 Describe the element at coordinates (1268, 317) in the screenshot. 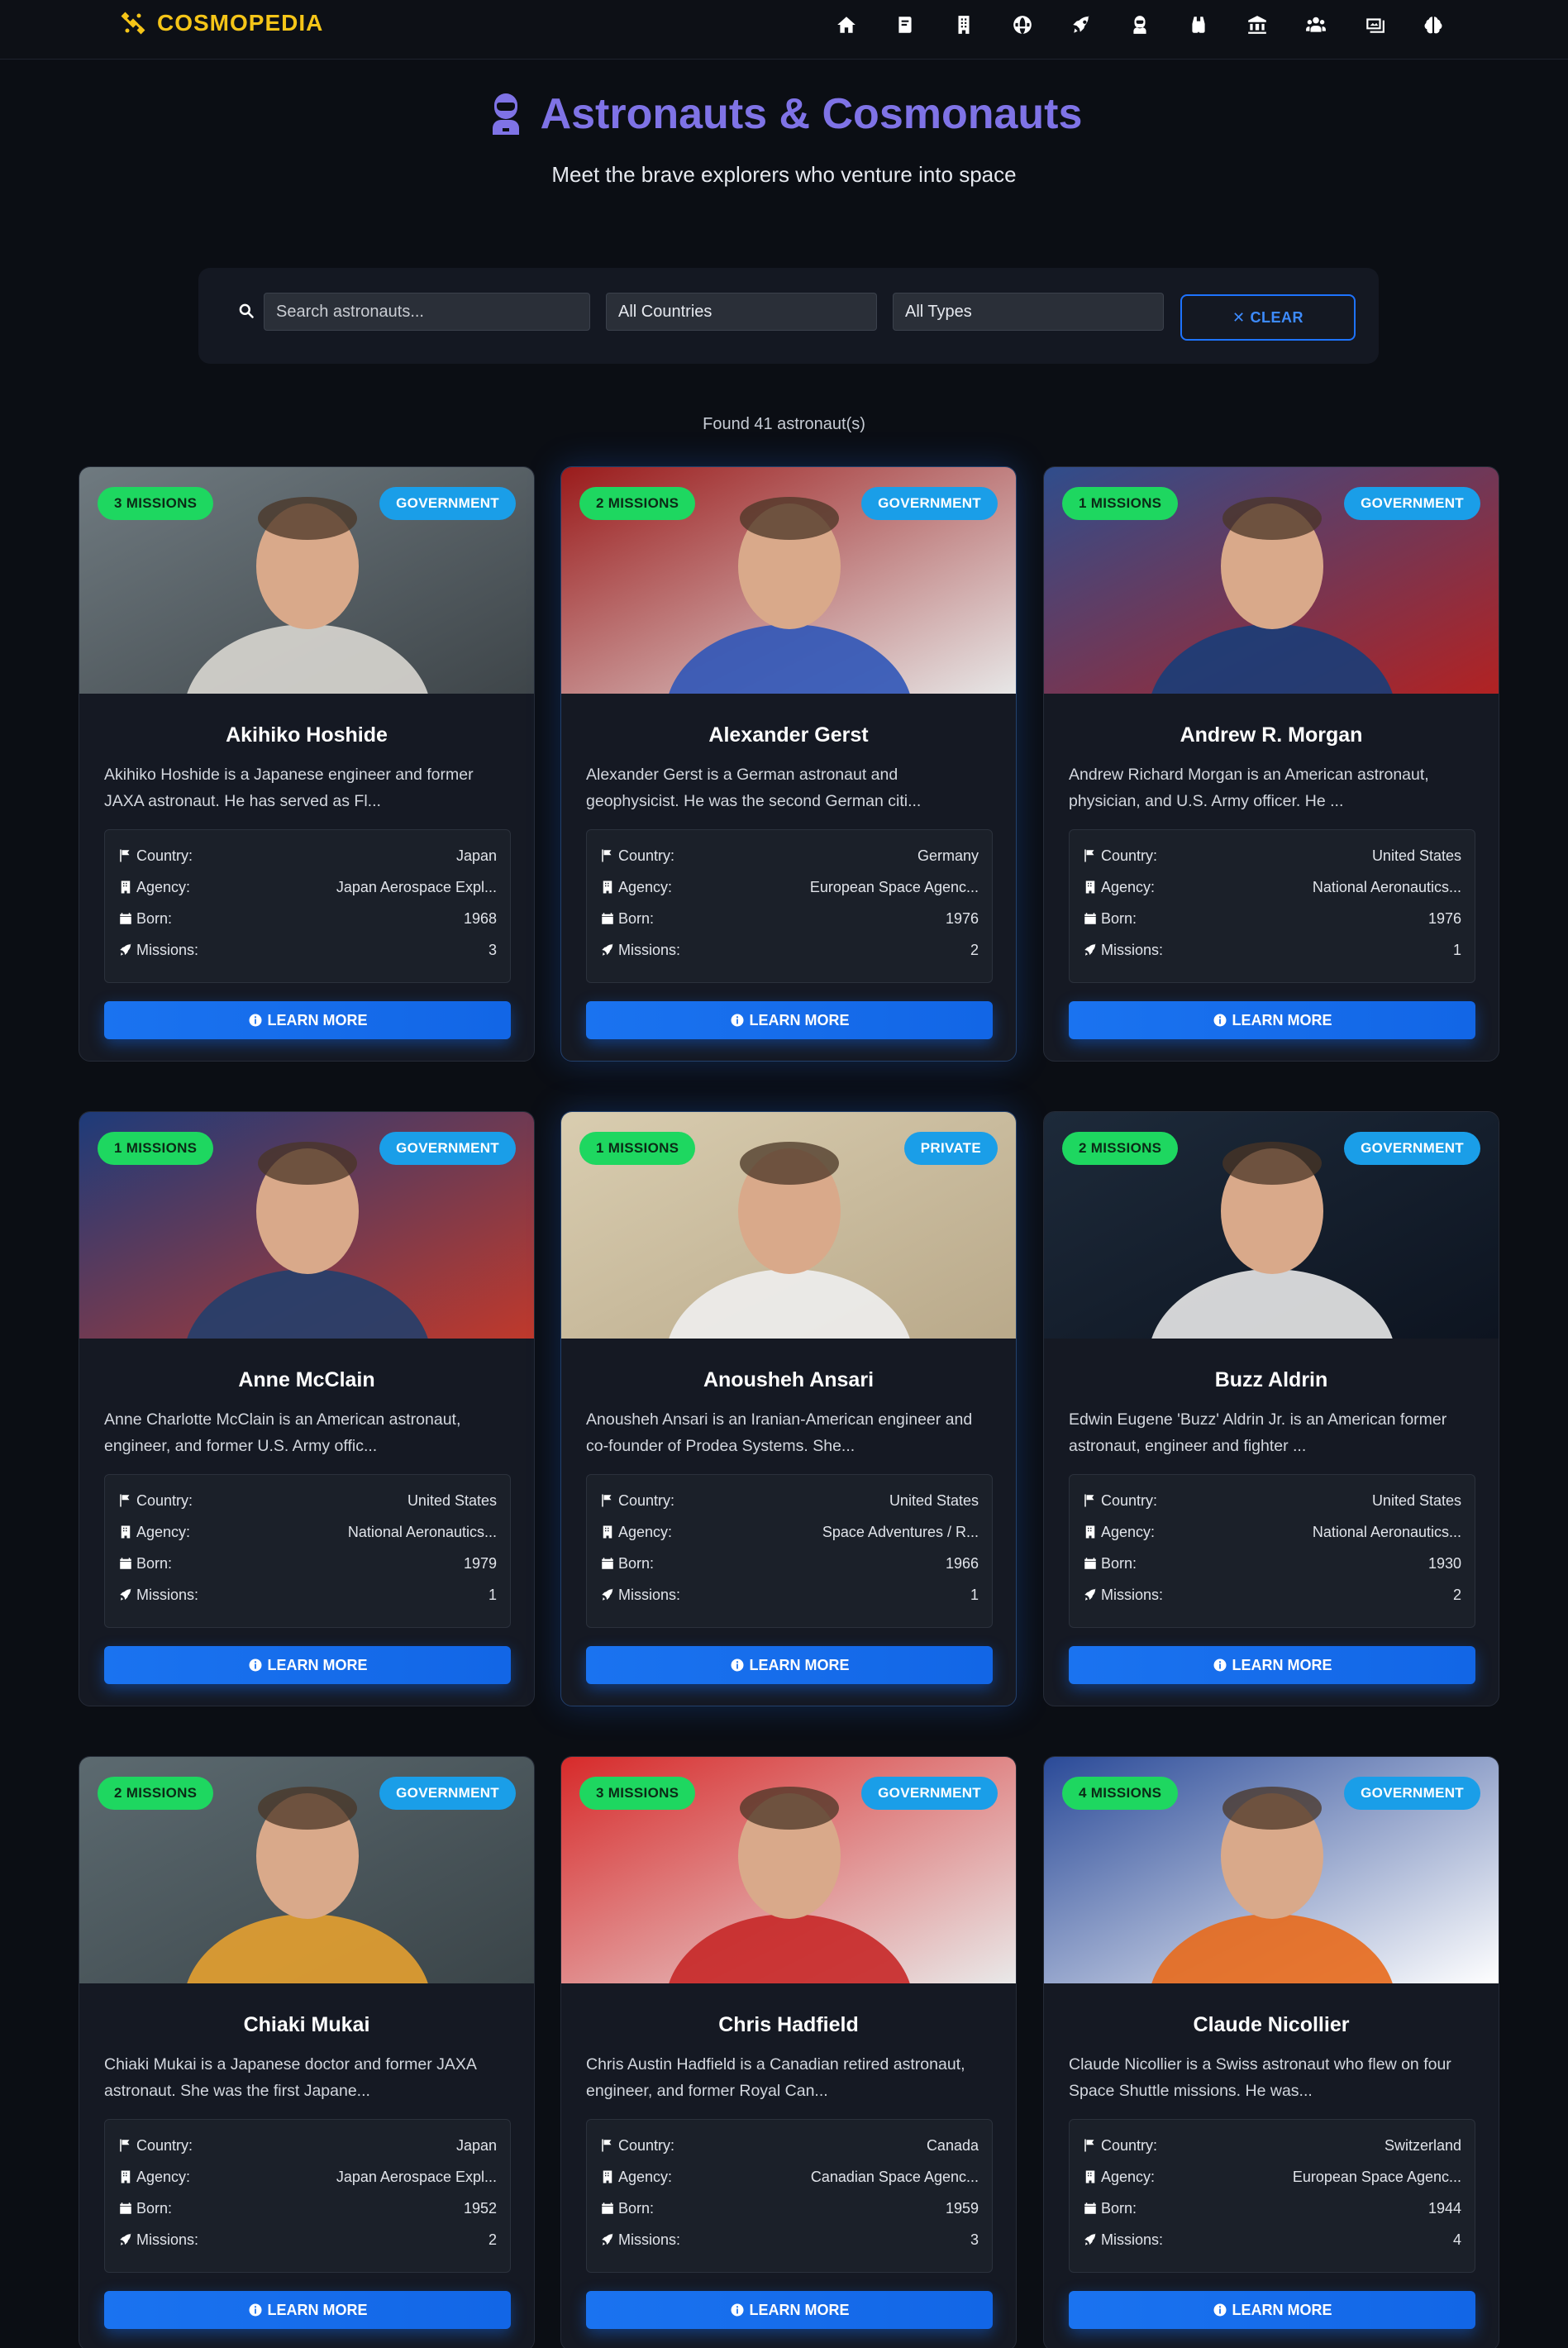

I see `clear-button: ✕ CLEAR` at that location.